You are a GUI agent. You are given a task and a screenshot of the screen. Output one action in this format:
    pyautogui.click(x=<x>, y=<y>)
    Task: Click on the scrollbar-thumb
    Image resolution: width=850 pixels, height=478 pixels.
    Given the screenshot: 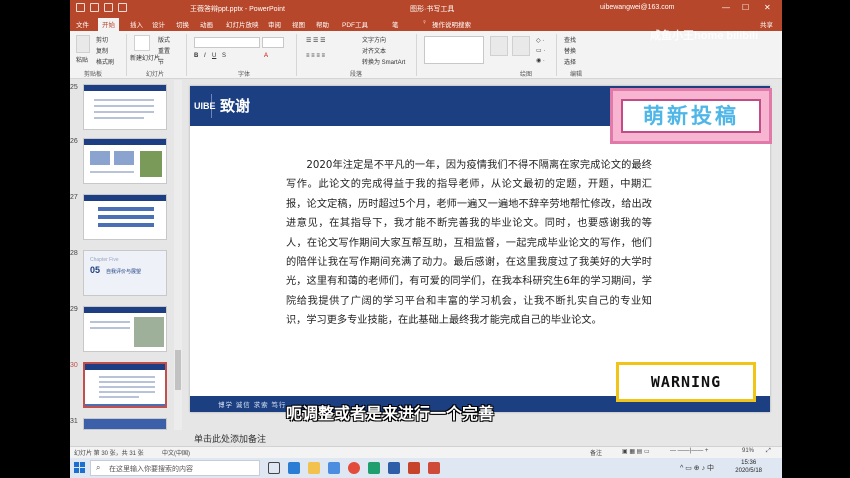 What is the action you would take?
    pyautogui.click(x=178, y=370)
    